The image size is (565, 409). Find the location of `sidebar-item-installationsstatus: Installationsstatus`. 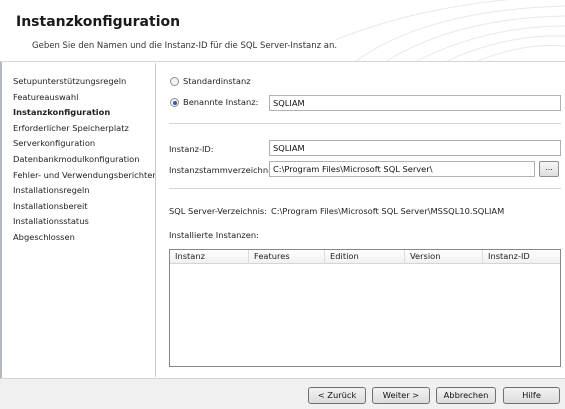

sidebar-item-installationsstatus: Installationsstatus is located at coordinates (78, 222).